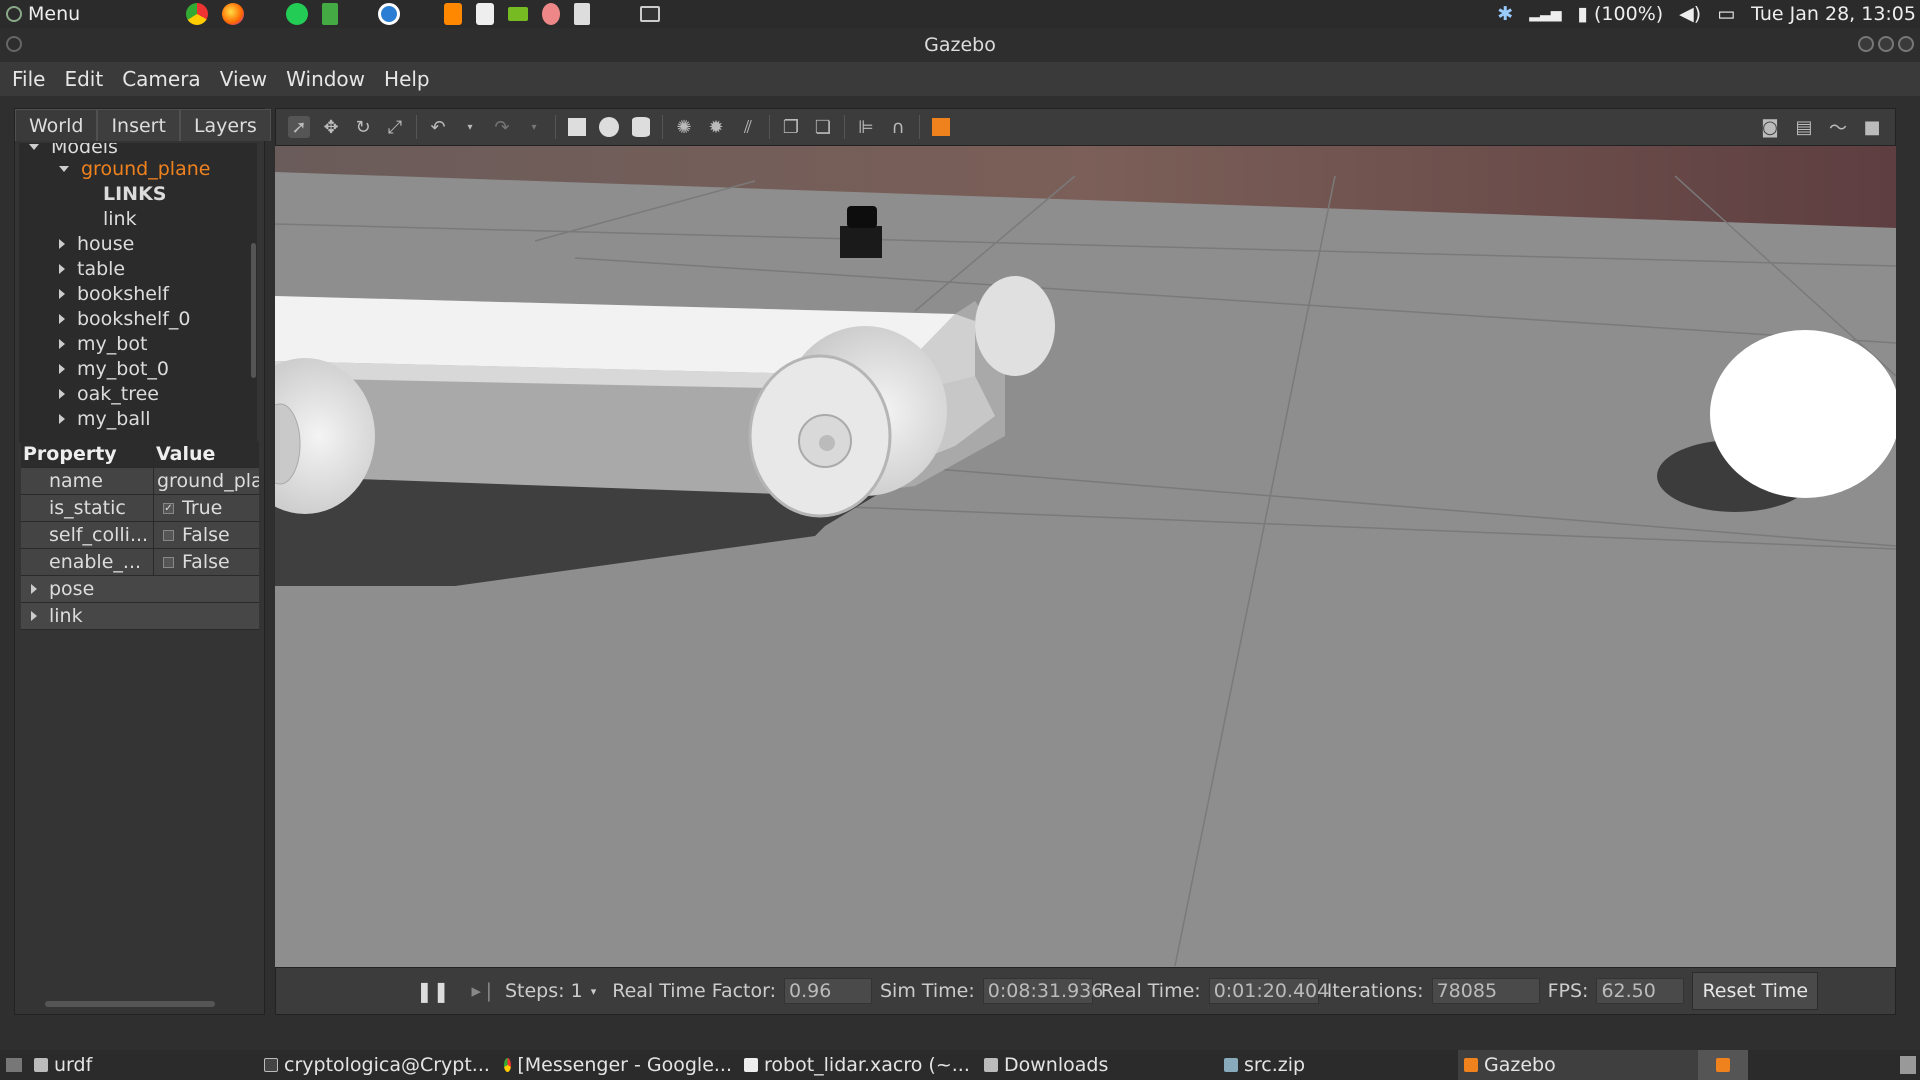 This screenshot has width=1920, height=1080. I want to click on maximize-button, so click(1886, 44).